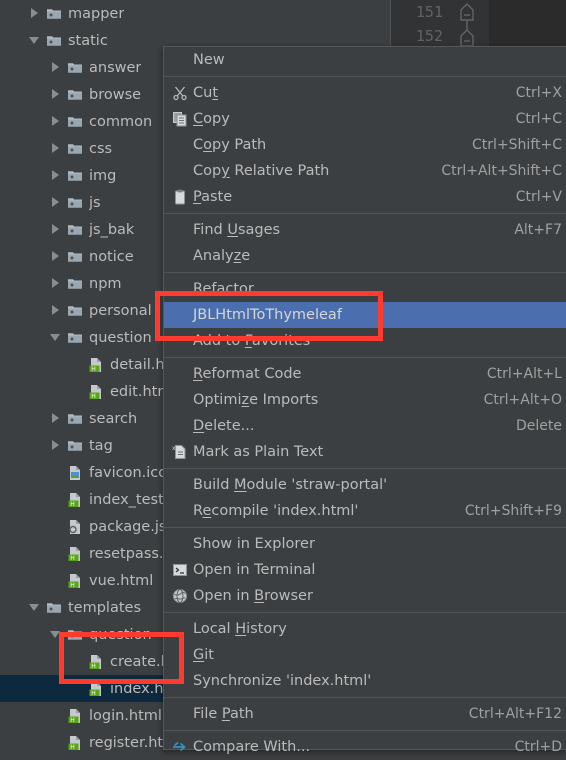  I want to click on menu-item-copy-relative-path: Copy Relative Path Ctrl+Alt+Shift+C, so click(365, 171).